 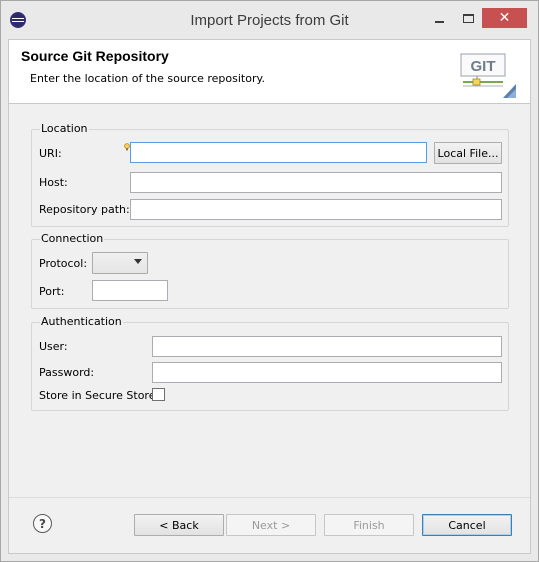 I want to click on chevron-down-icon, so click(x=138, y=261).